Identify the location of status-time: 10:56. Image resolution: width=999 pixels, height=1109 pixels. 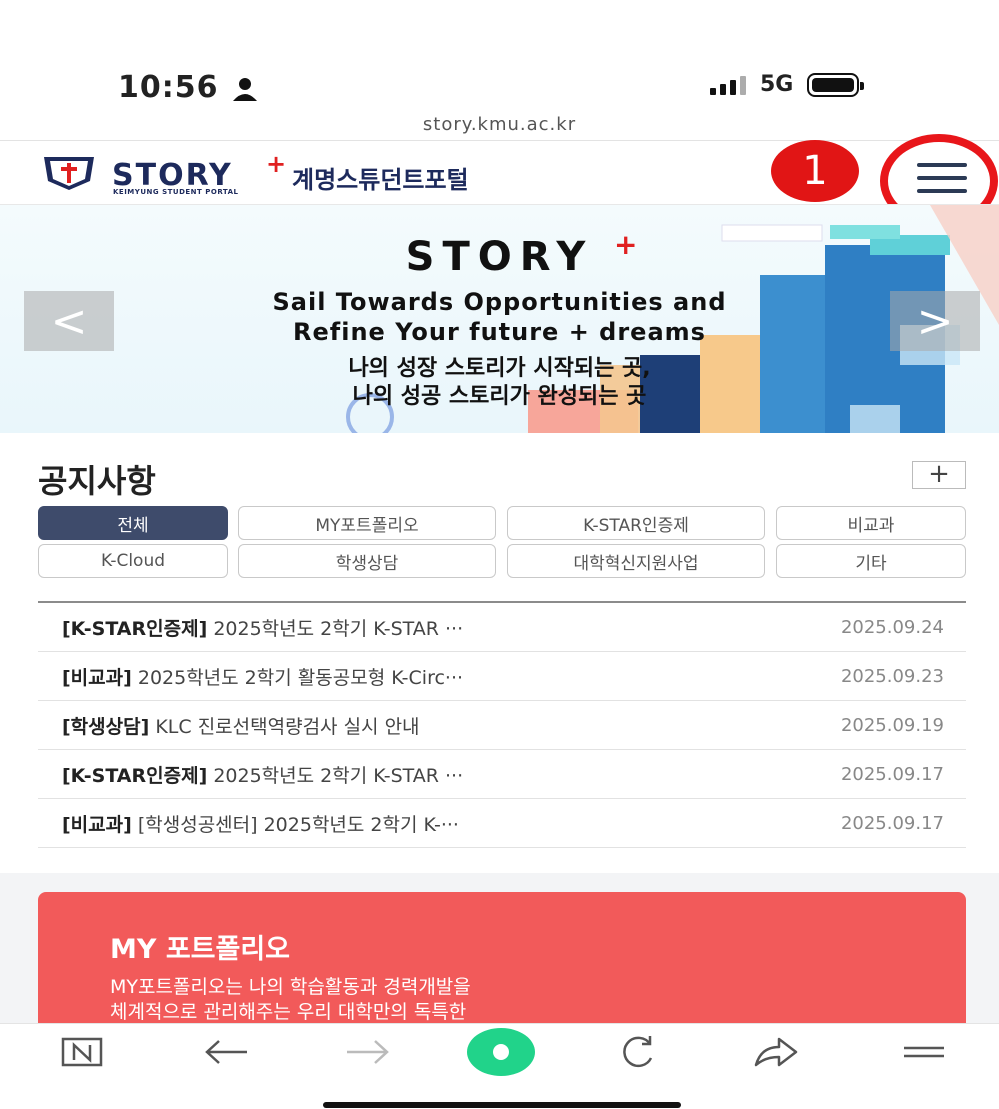
(168, 87).